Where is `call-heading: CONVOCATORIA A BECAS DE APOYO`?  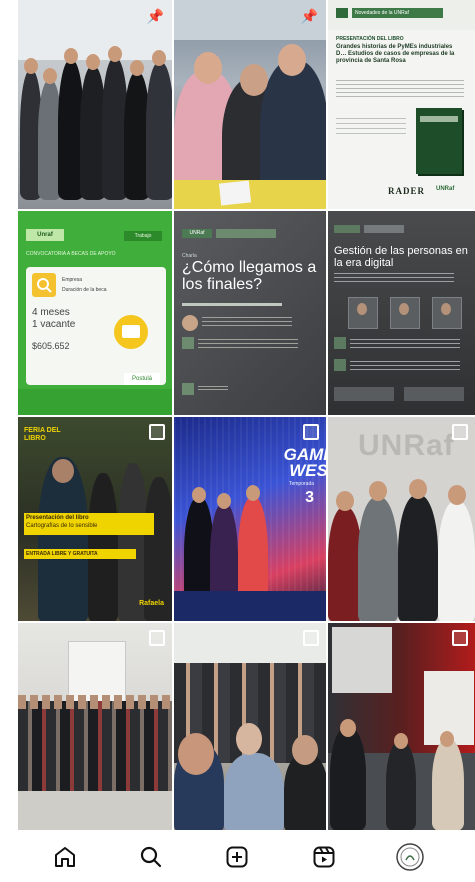
call-heading: CONVOCATORIA A BECAS DE APOYO is located at coordinates (71, 254).